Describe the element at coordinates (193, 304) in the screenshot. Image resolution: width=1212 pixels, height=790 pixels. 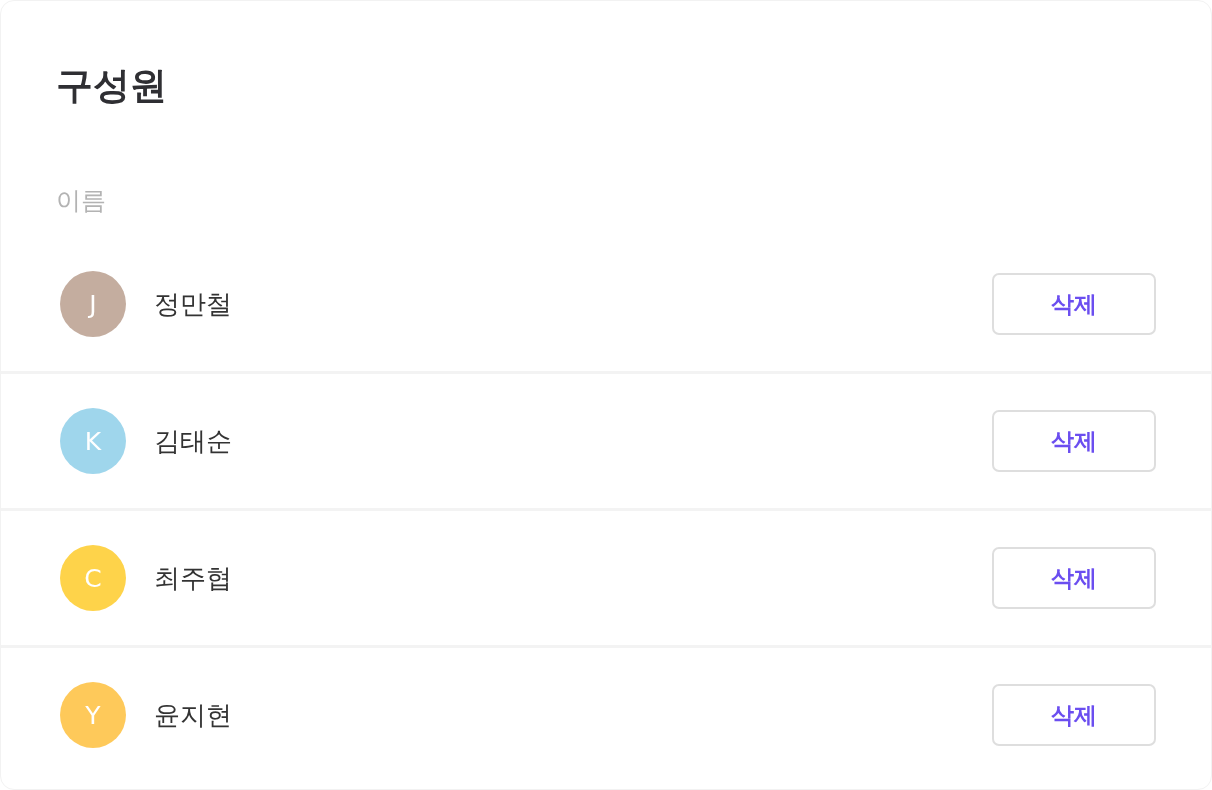
I see `member-name: 정만철` at that location.